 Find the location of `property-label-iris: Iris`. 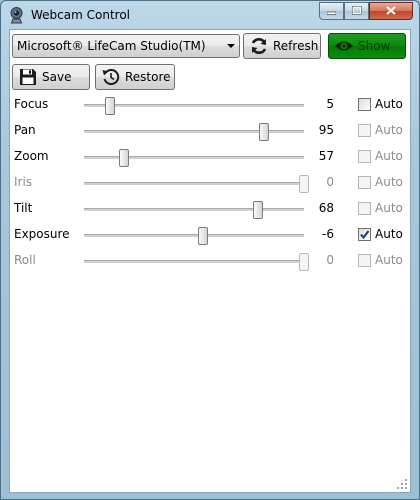

property-label-iris: Iris is located at coordinates (23, 182).